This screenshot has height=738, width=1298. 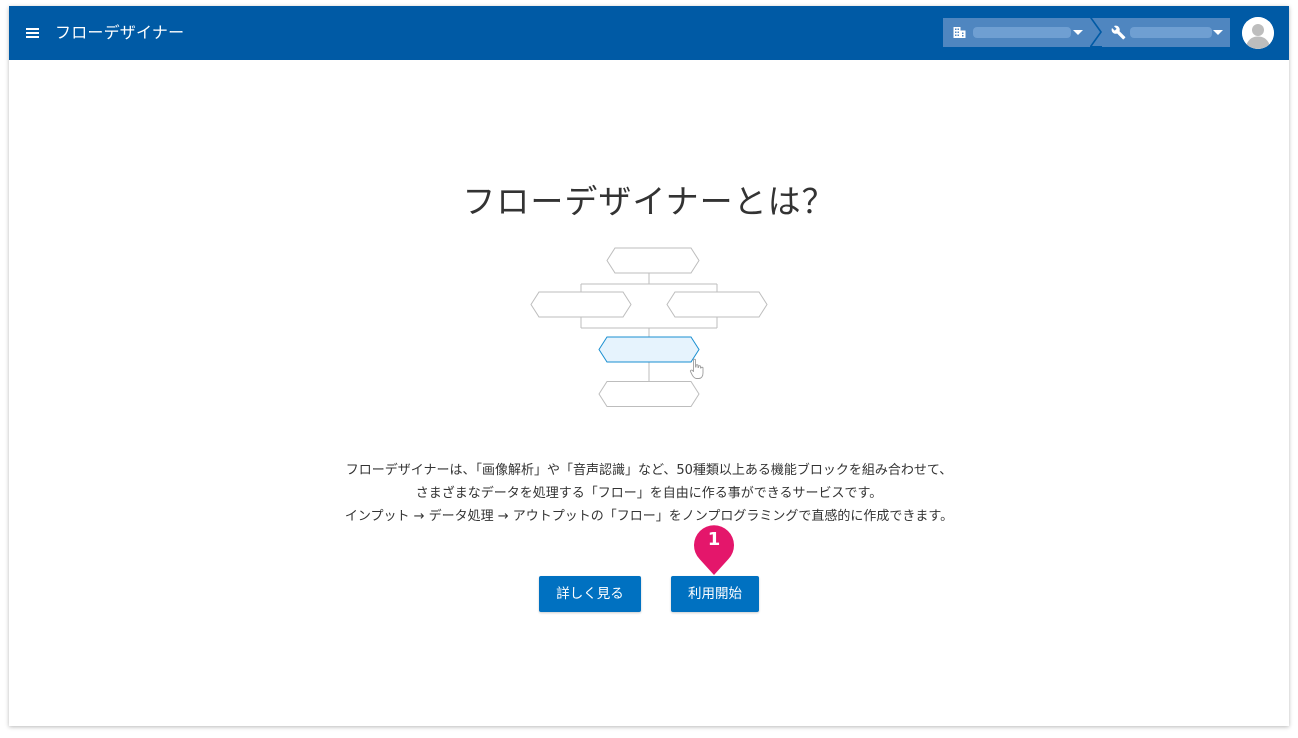 What do you see at coordinates (696, 368) in the screenshot?
I see `hand-pointer-icon` at bounding box center [696, 368].